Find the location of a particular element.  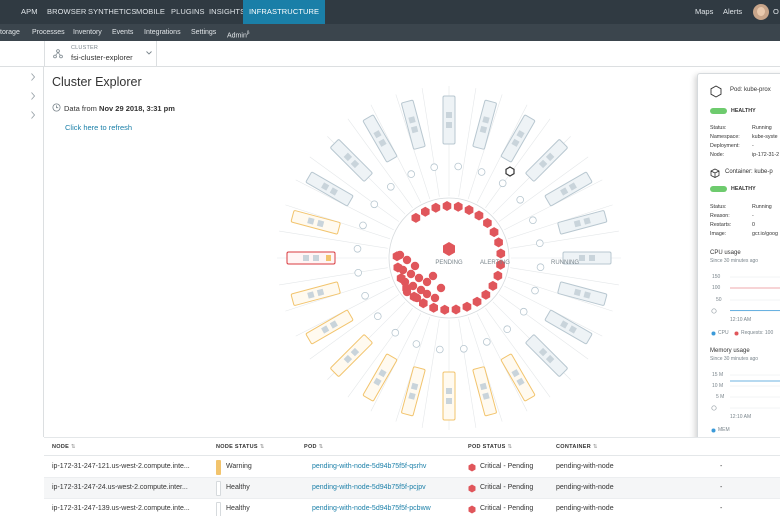

container-field-value: 0 is located at coordinates (753, 225).